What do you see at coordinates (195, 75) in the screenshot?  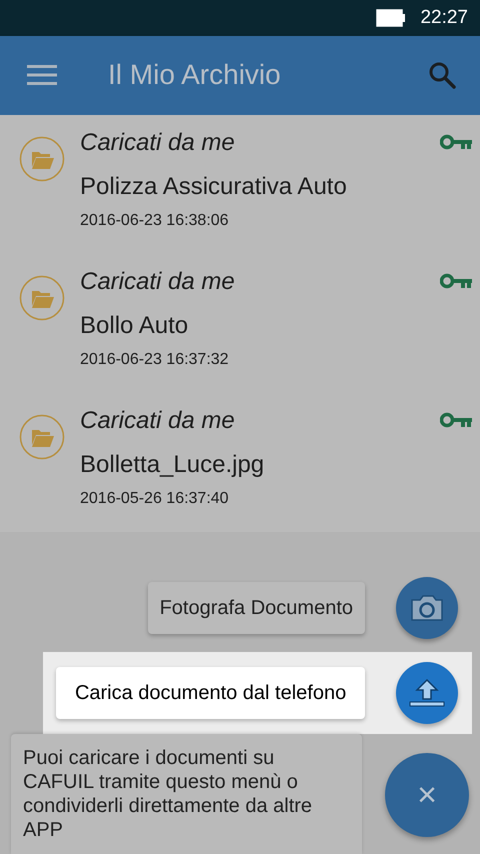 I see `app-title: Il Mio Archivio` at bounding box center [195, 75].